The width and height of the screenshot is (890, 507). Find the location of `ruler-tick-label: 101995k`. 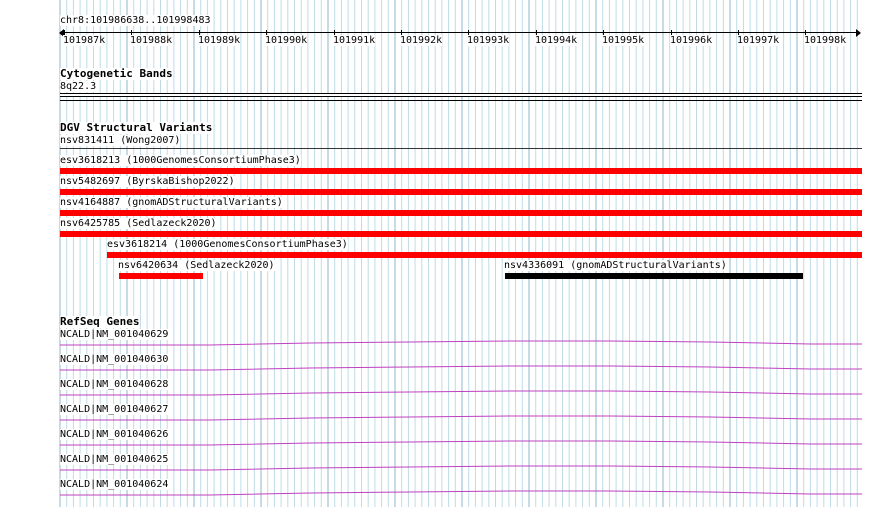

ruler-tick-label: 101995k is located at coordinates (623, 40).